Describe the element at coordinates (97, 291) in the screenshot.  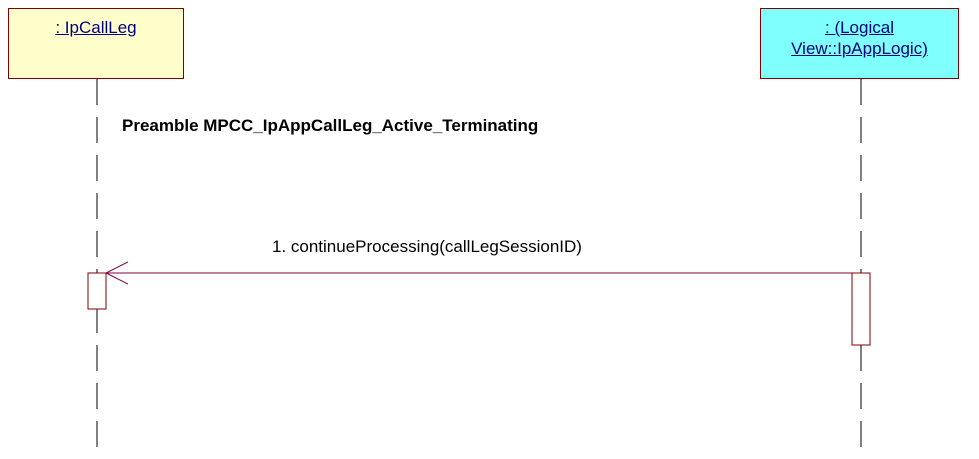
I see `activation-bar-IpCallLeg` at that location.